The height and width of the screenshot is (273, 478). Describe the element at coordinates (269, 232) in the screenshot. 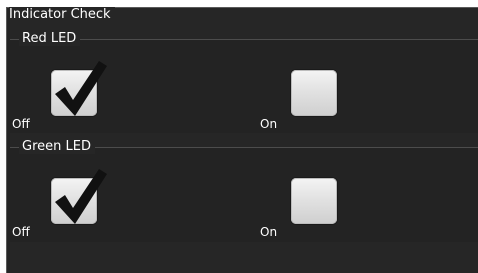

I see `green-led-on-label: On` at that location.